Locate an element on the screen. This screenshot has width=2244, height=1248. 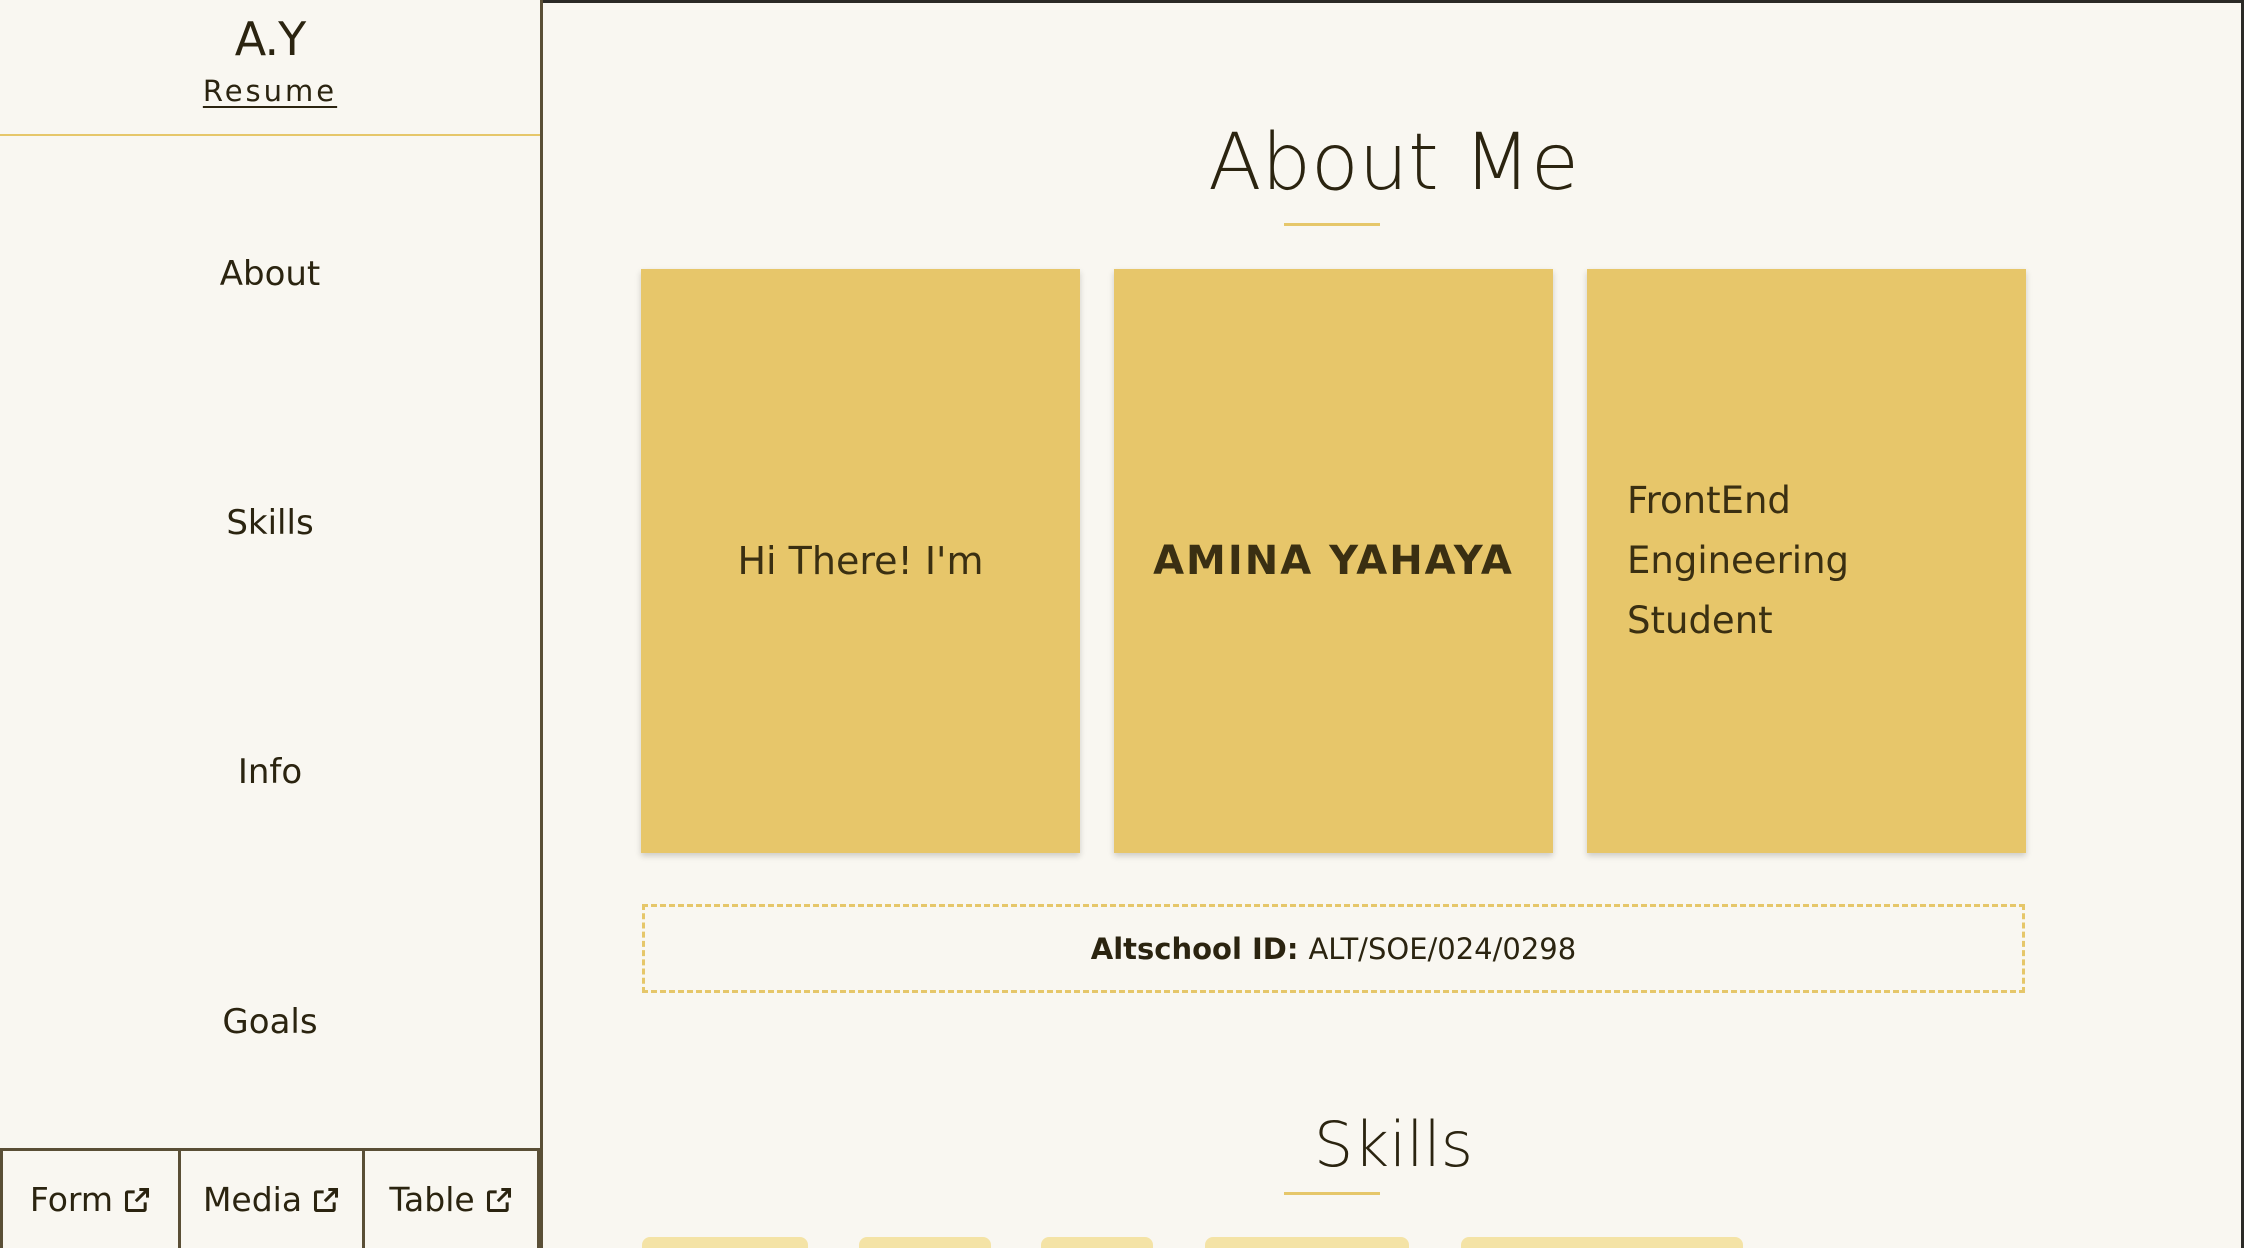
brand-header: A.Y Resume is located at coordinates (270, 68).